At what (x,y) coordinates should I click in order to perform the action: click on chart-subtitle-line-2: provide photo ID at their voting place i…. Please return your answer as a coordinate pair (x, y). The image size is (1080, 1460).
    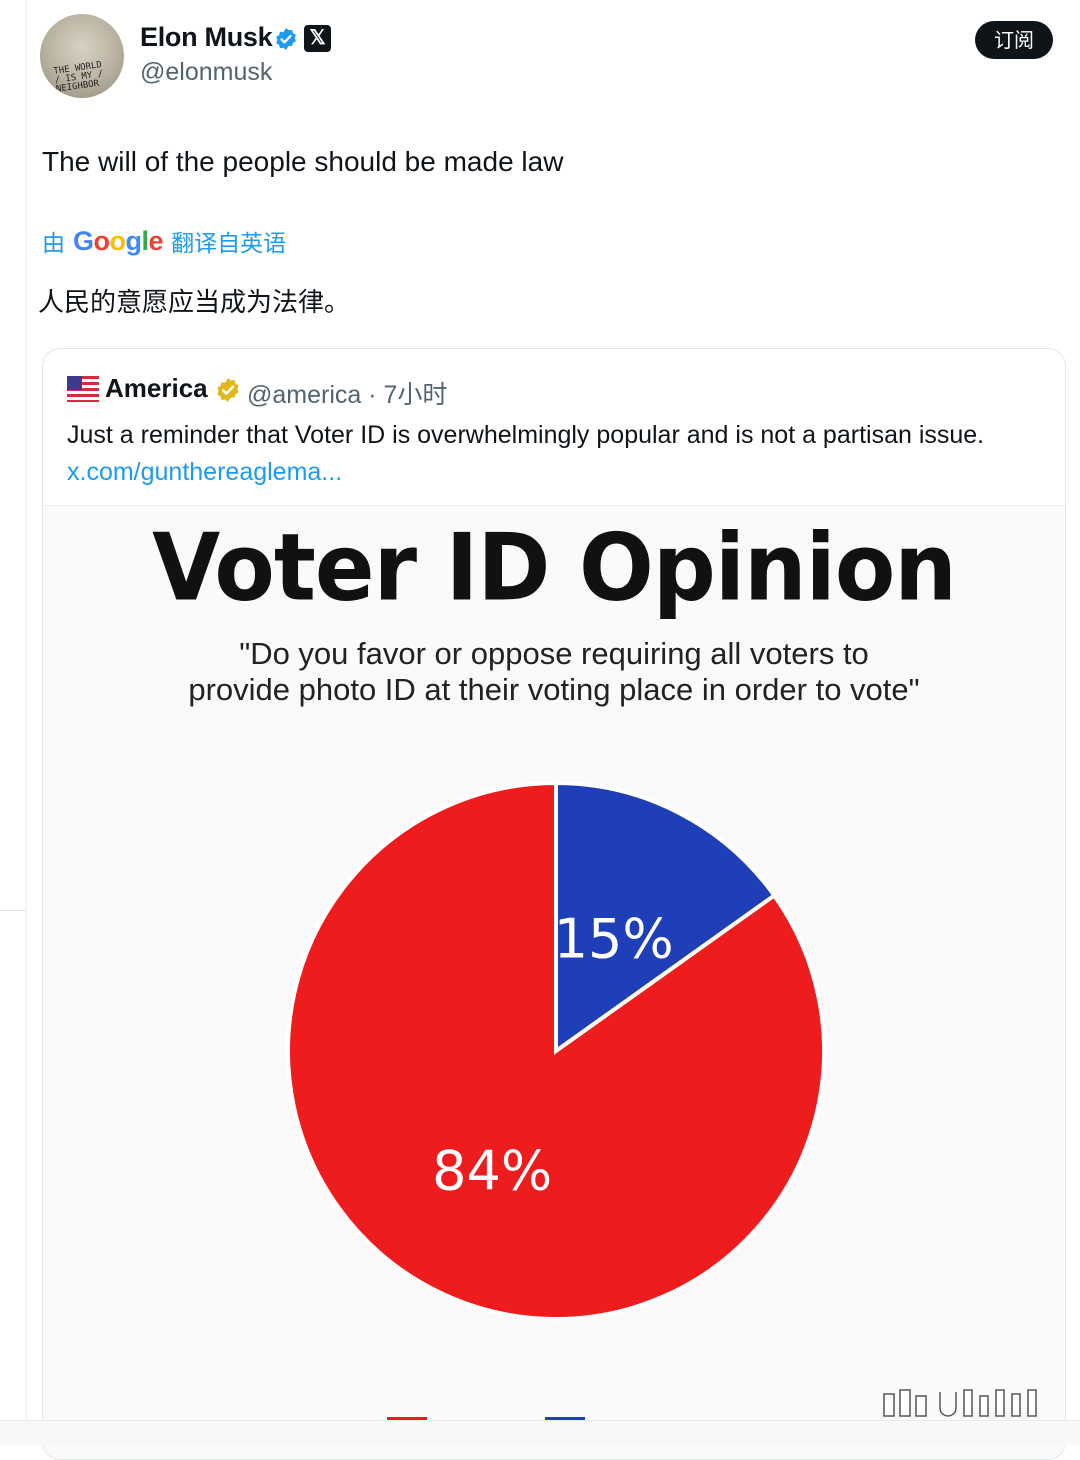
    Looking at the image, I should click on (554, 689).